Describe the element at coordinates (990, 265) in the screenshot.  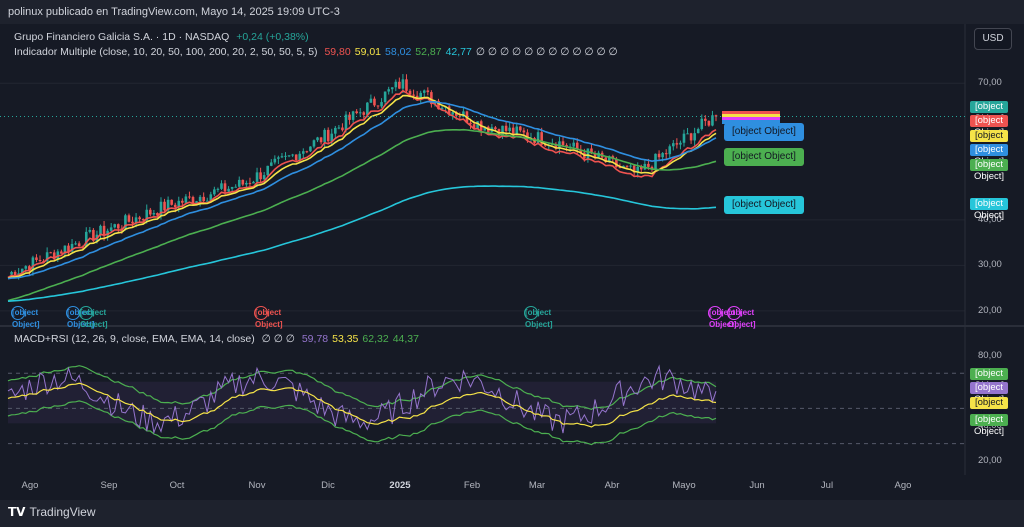
I see `price-axis-tick: 30,00` at that location.